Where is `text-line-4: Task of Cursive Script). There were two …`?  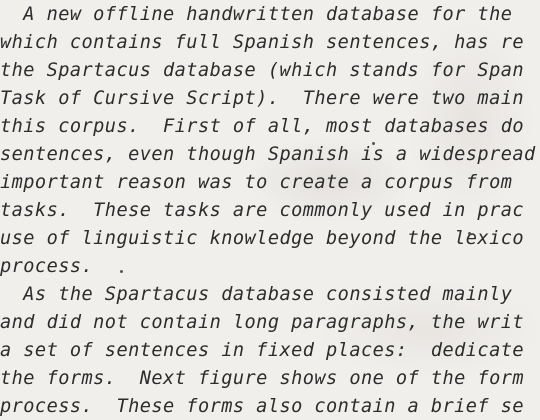
text-line-4: Task of Cursive Script). There were two … is located at coordinates (262, 98).